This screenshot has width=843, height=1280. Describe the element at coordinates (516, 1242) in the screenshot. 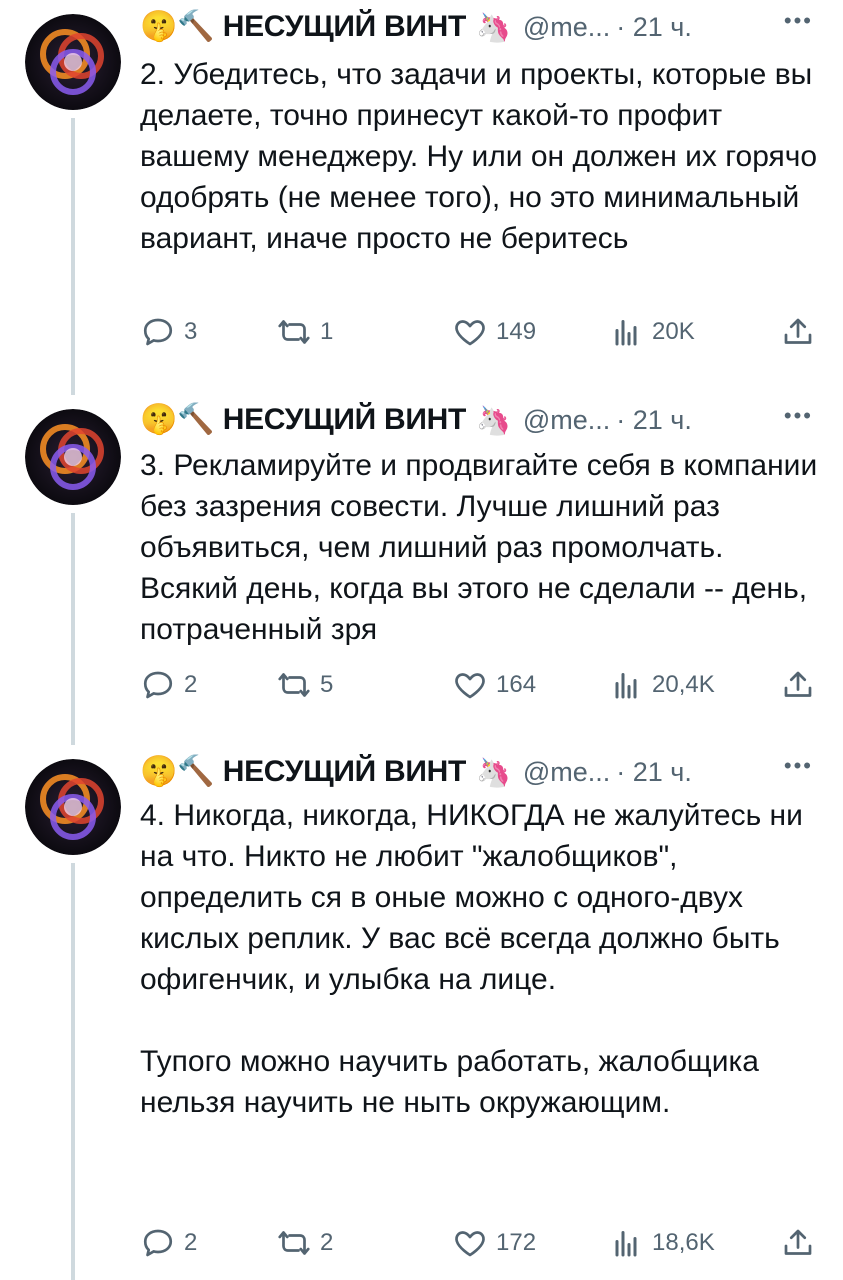

I see `like-count: 172` at that location.